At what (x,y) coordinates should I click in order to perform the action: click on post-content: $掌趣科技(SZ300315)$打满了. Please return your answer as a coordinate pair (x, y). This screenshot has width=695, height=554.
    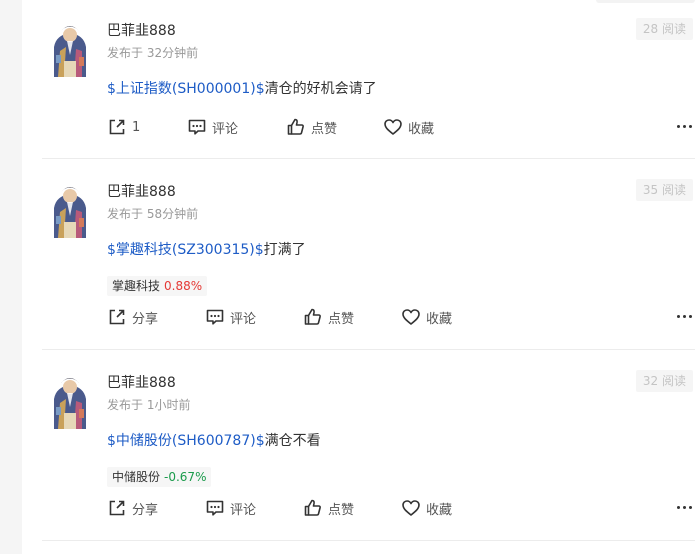
    Looking at the image, I should click on (206, 250).